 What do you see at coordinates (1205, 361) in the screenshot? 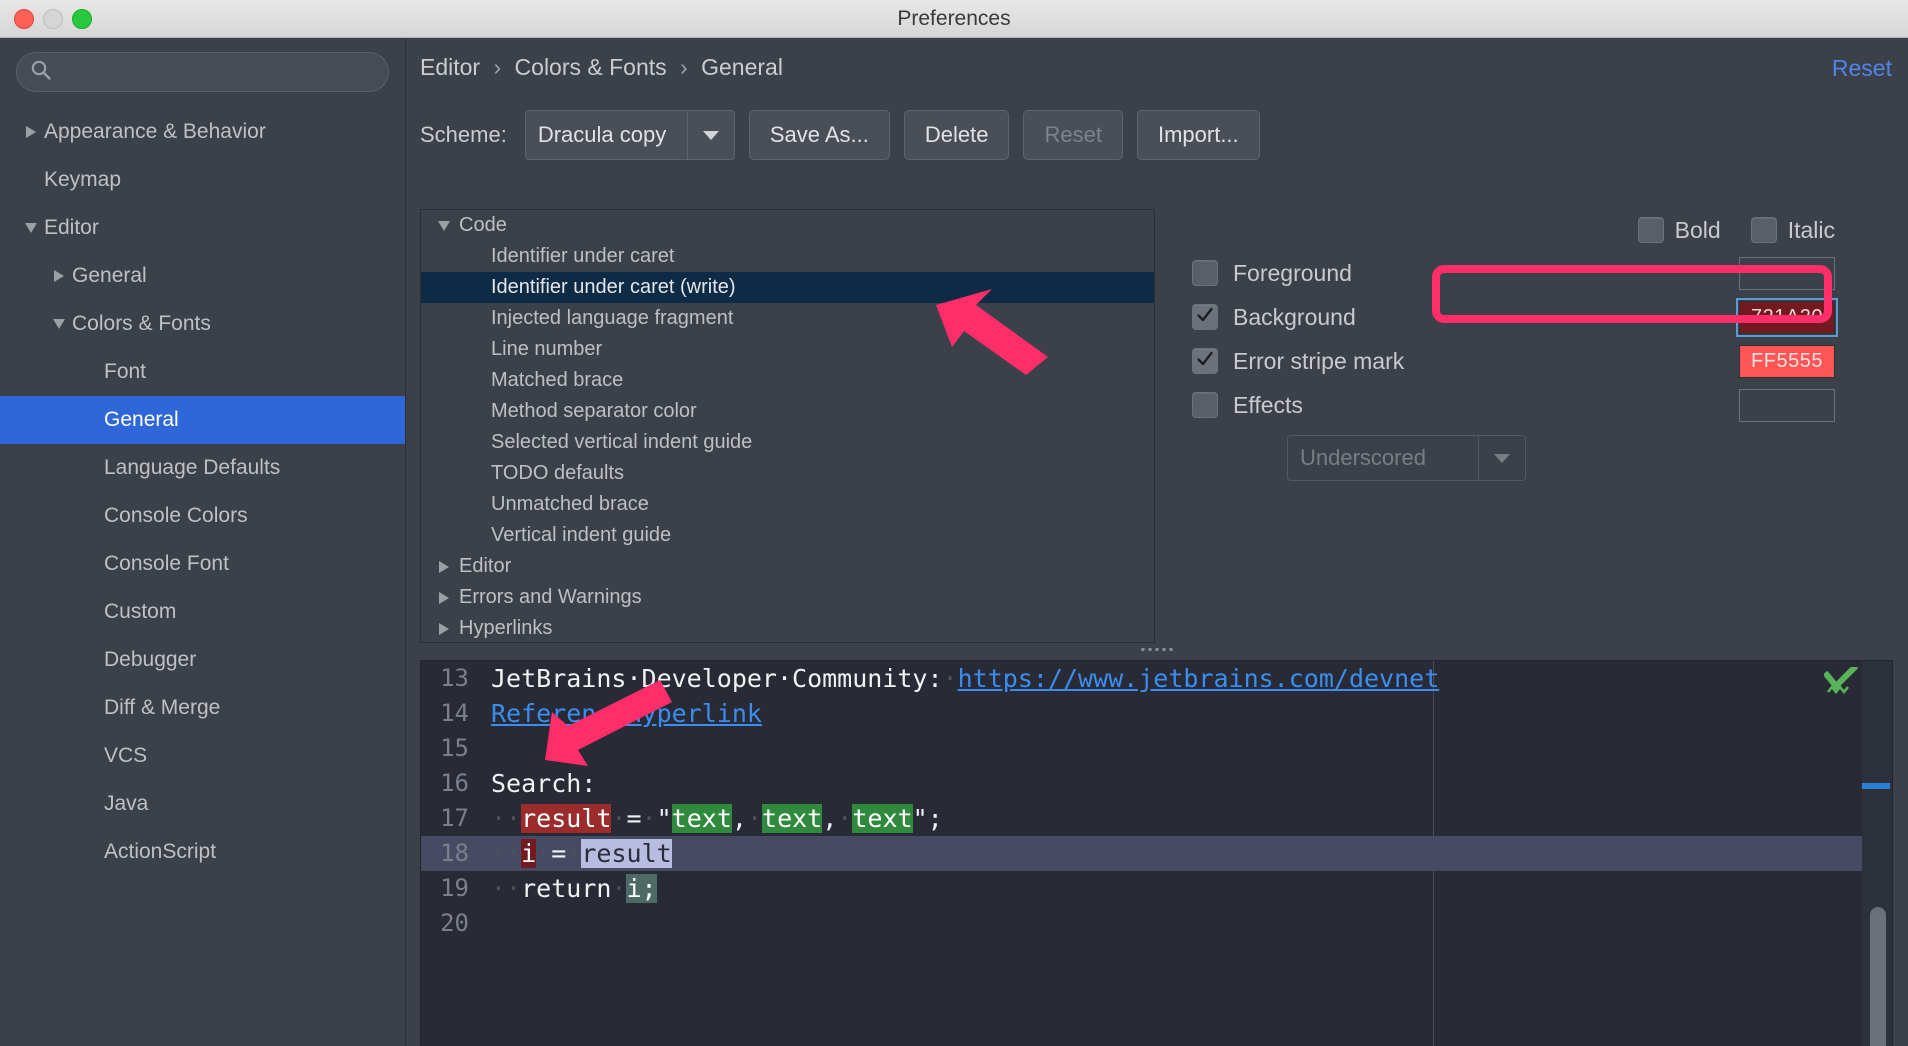
I see `error-stripe-checkbox` at bounding box center [1205, 361].